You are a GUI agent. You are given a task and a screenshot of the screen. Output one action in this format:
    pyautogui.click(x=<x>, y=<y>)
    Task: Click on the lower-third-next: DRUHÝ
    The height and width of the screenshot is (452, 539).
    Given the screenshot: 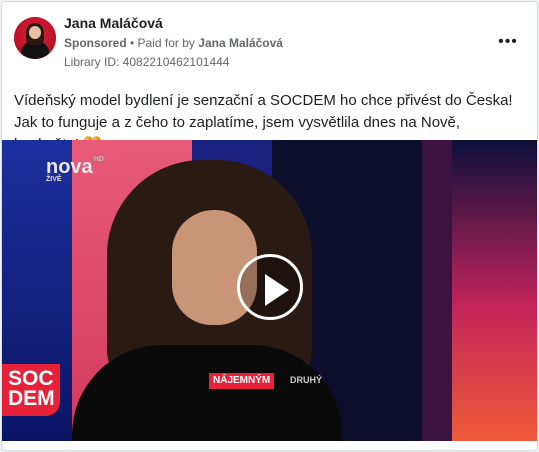 What is the action you would take?
    pyautogui.click(x=306, y=380)
    